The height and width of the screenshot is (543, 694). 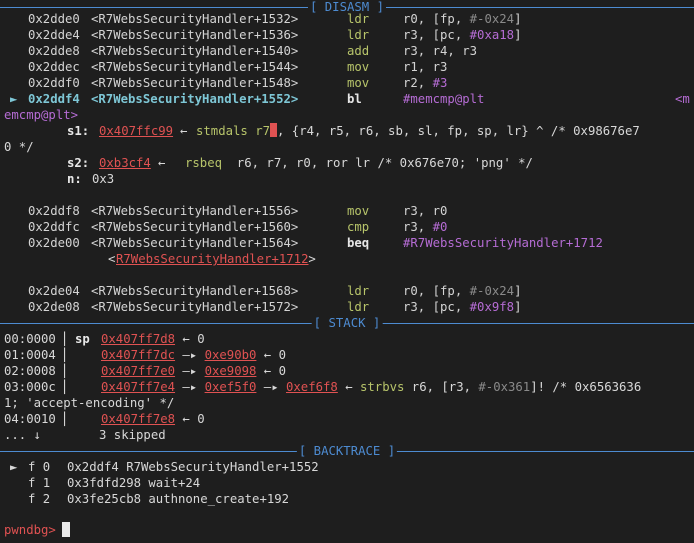 What do you see at coordinates (14, 467) in the screenshot?
I see `current-frame-icon: ►` at bounding box center [14, 467].